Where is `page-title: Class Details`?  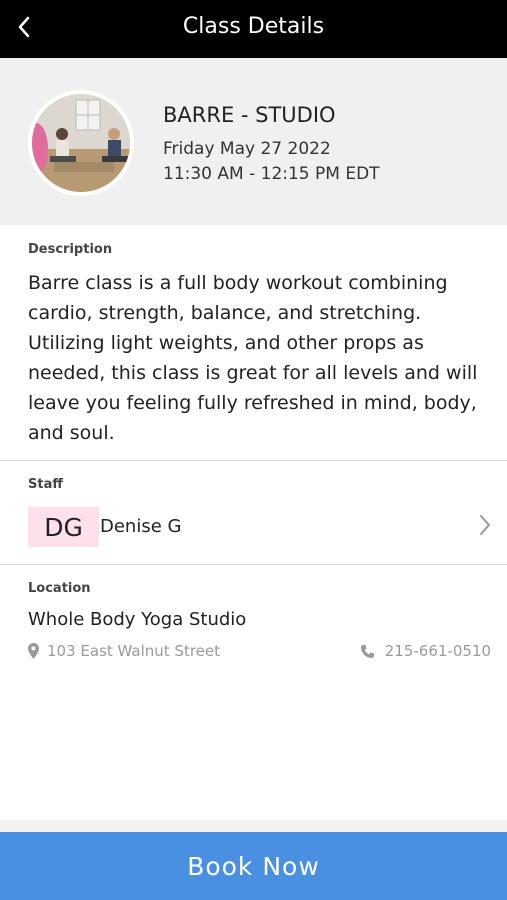
page-title: Class Details is located at coordinates (253, 26).